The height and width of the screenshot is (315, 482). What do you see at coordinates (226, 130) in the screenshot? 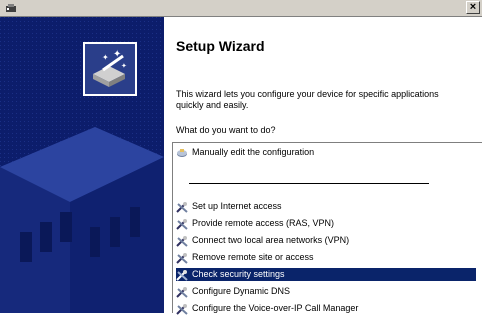
I see `wizard-question: What do you want to do?` at bounding box center [226, 130].